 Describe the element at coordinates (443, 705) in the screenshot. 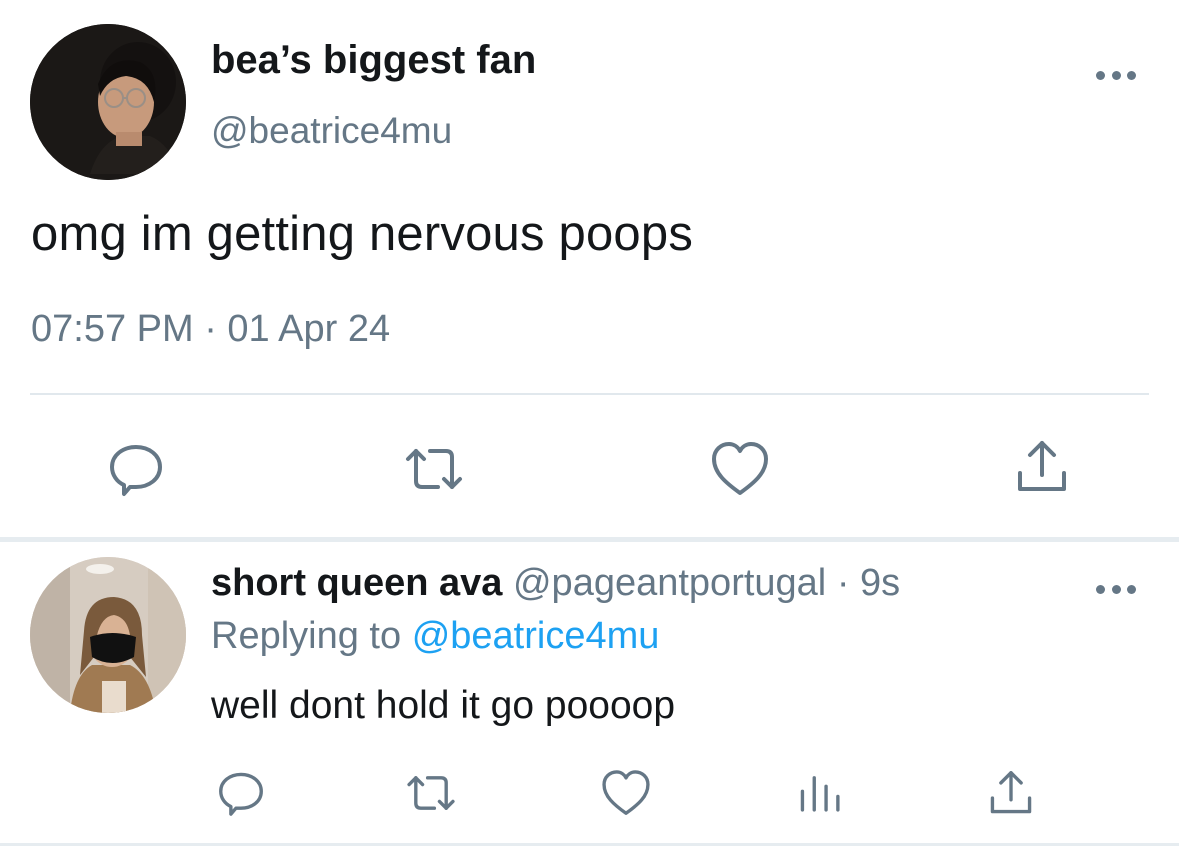

I see `reply-tweet-text: well dont hold it go poooop` at that location.